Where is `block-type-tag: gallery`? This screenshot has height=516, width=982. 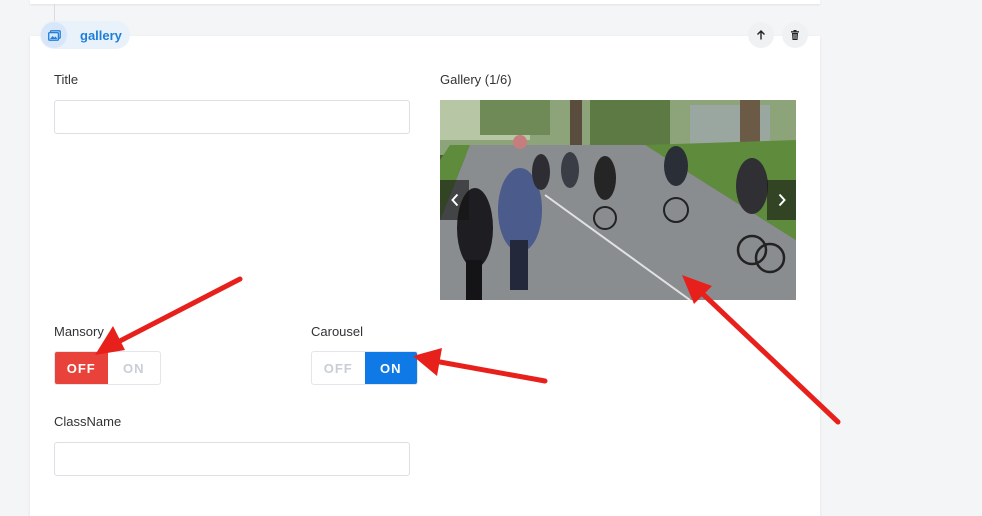 block-type-tag: gallery is located at coordinates (85, 35).